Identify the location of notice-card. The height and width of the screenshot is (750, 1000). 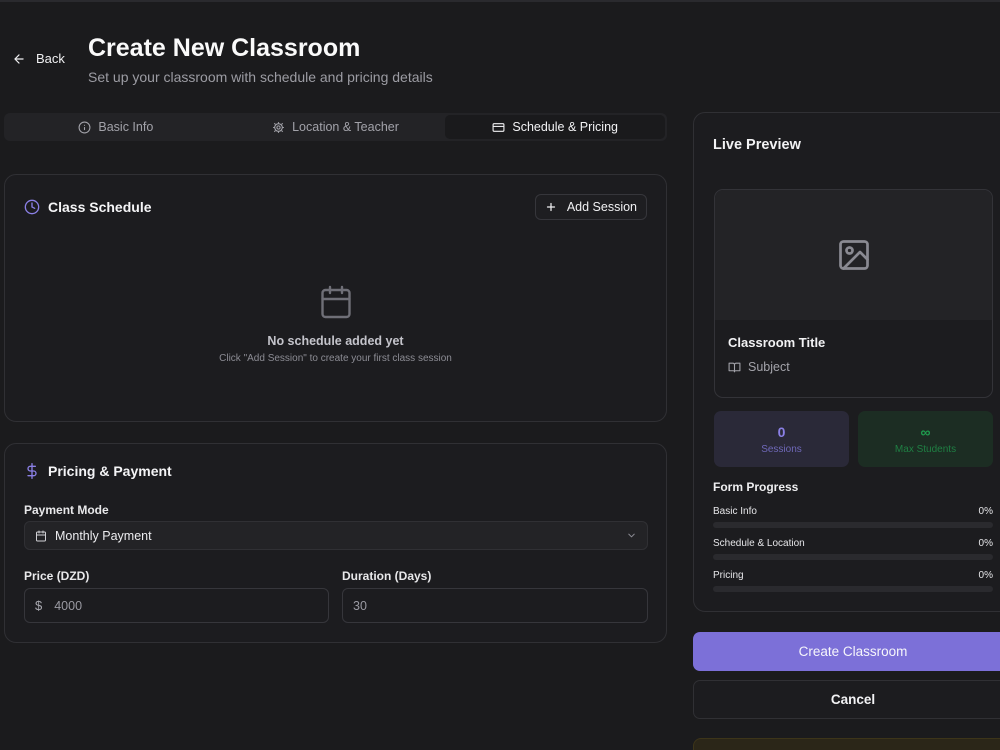
(846, 744).